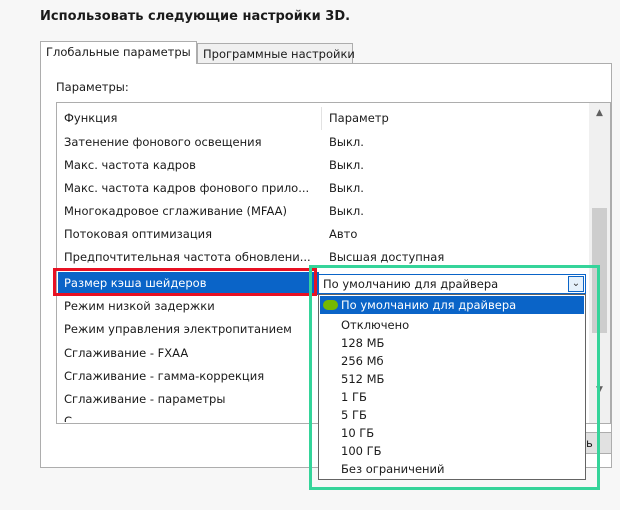  Describe the element at coordinates (145, 399) in the screenshot. I see `row-name: Сглаживание - параметры` at that location.